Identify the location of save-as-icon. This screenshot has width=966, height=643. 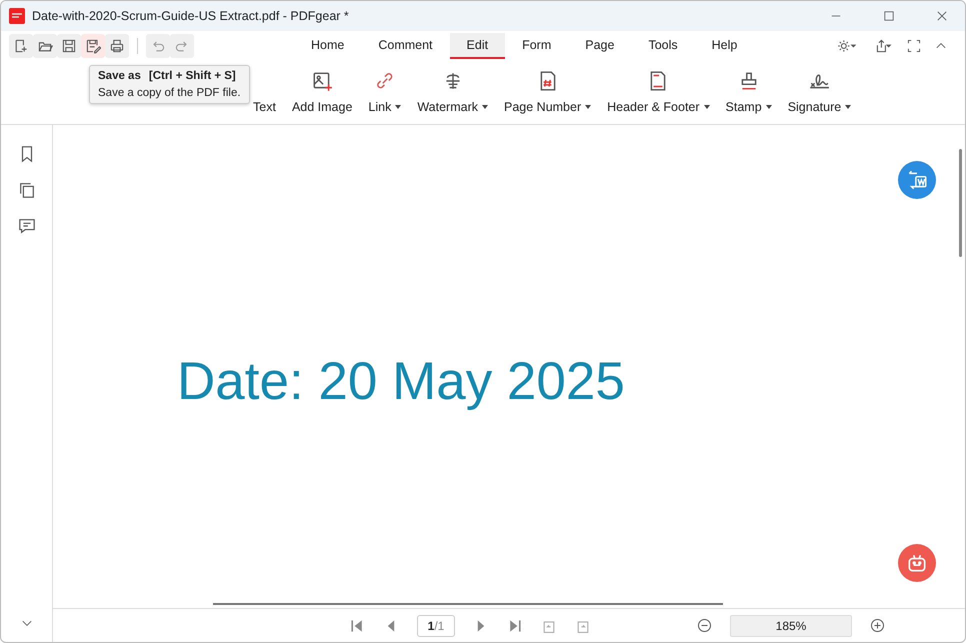
(93, 46).